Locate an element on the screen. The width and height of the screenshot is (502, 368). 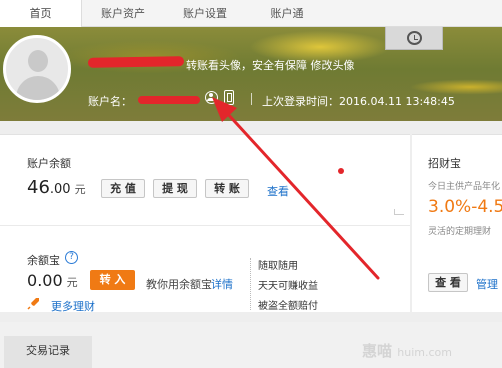
redacted-username is located at coordinates (136, 62).